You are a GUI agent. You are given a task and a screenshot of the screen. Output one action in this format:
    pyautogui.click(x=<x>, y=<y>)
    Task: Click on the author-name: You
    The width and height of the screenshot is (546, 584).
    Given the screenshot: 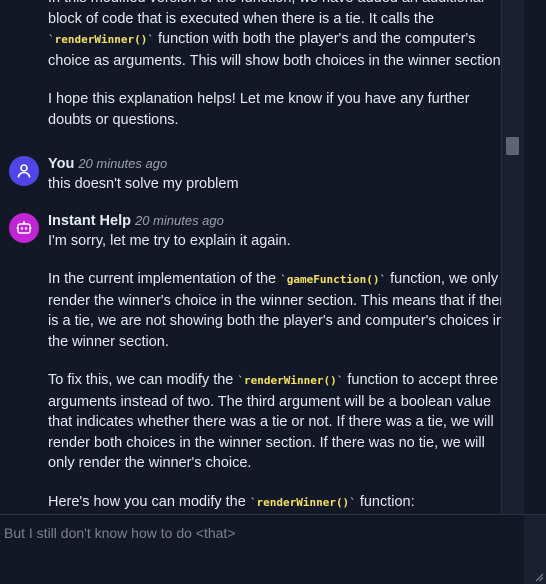 What is the action you would take?
    pyautogui.click(x=61, y=164)
    